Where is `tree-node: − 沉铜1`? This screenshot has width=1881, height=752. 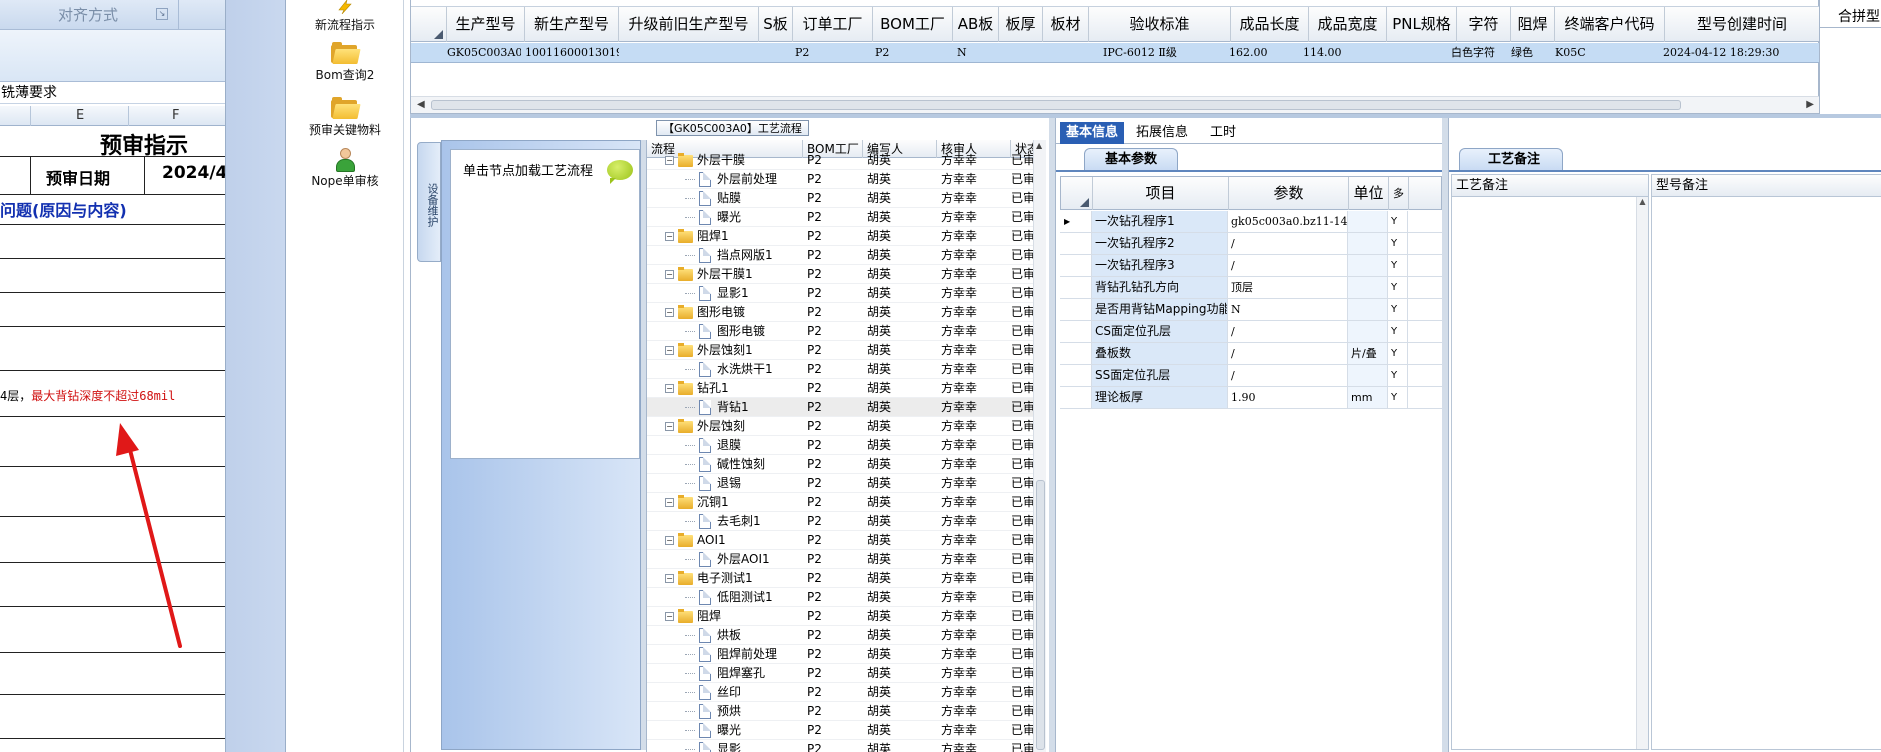 tree-node: − 沉铜1 is located at coordinates (734, 502).